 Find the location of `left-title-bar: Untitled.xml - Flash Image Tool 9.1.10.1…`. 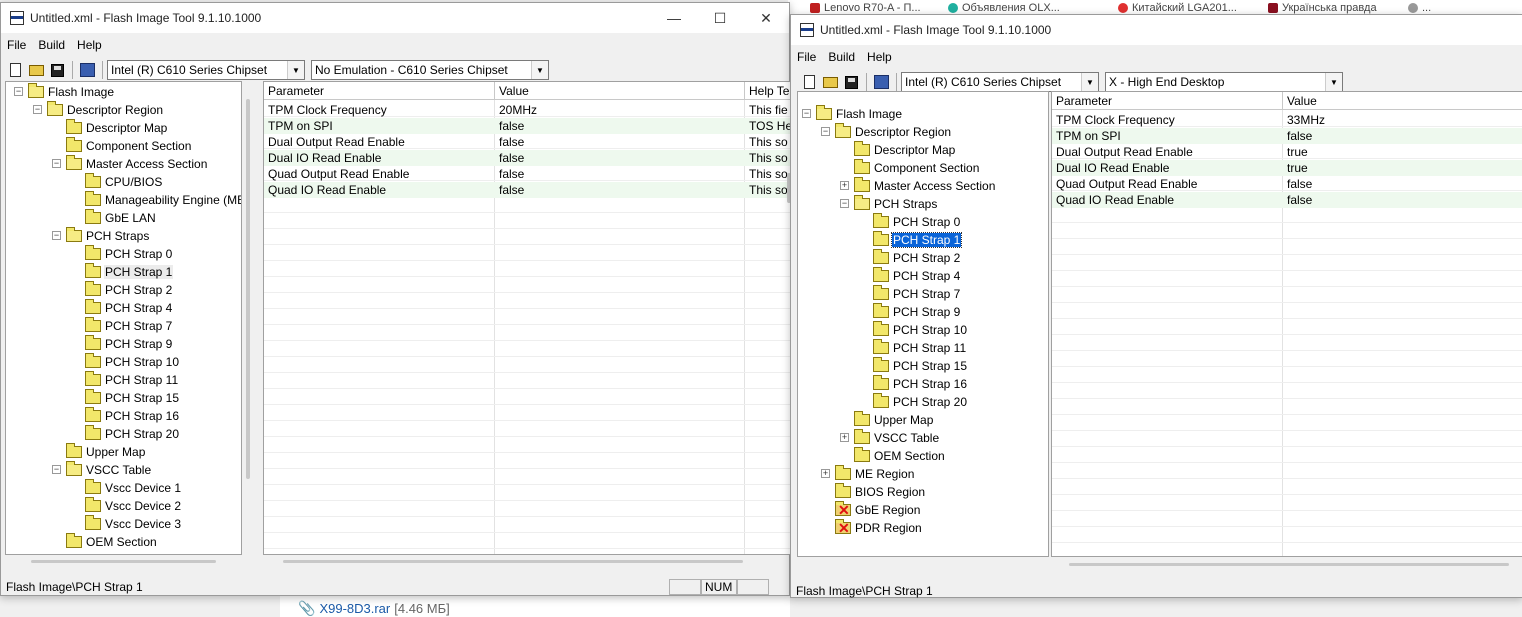

left-title-bar: Untitled.xml - Flash Image Tool 9.1.10.1… is located at coordinates (395, 18).